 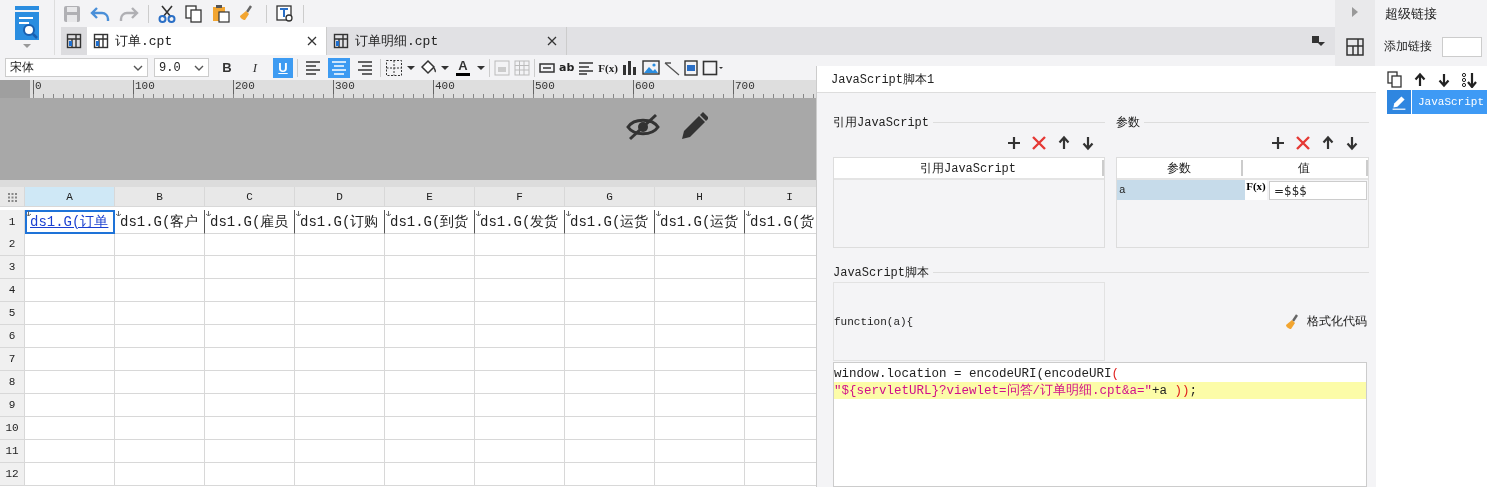 What do you see at coordinates (608, 67) in the screenshot?
I see `formula-tool: F(x)` at bounding box center [608, 67].